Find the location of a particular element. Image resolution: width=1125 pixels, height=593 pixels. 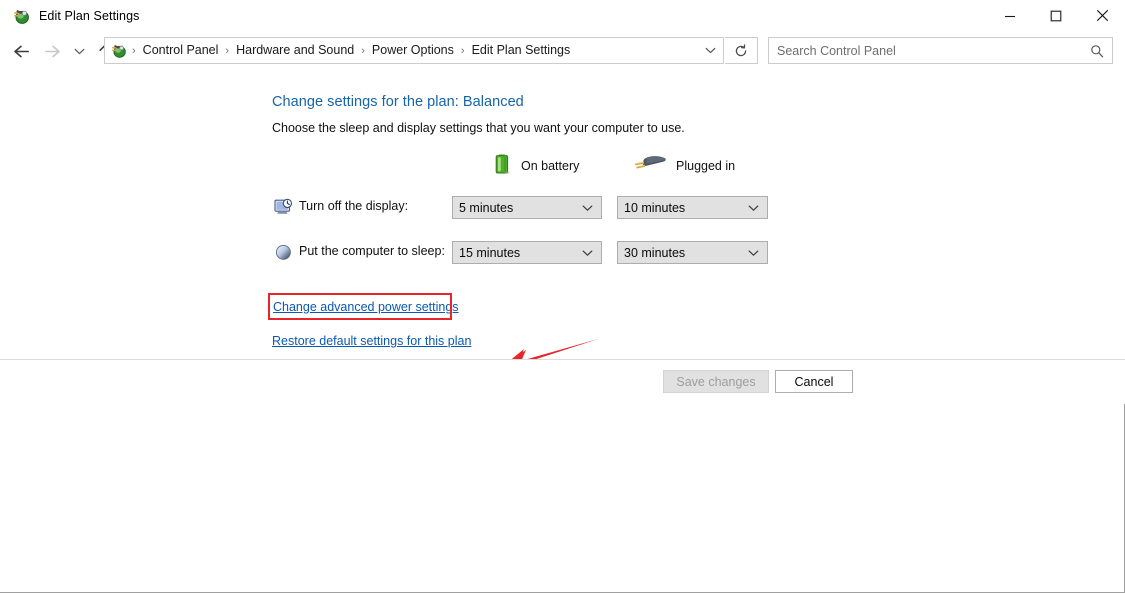

display-clock-icon is located at coordinates (283, 207).